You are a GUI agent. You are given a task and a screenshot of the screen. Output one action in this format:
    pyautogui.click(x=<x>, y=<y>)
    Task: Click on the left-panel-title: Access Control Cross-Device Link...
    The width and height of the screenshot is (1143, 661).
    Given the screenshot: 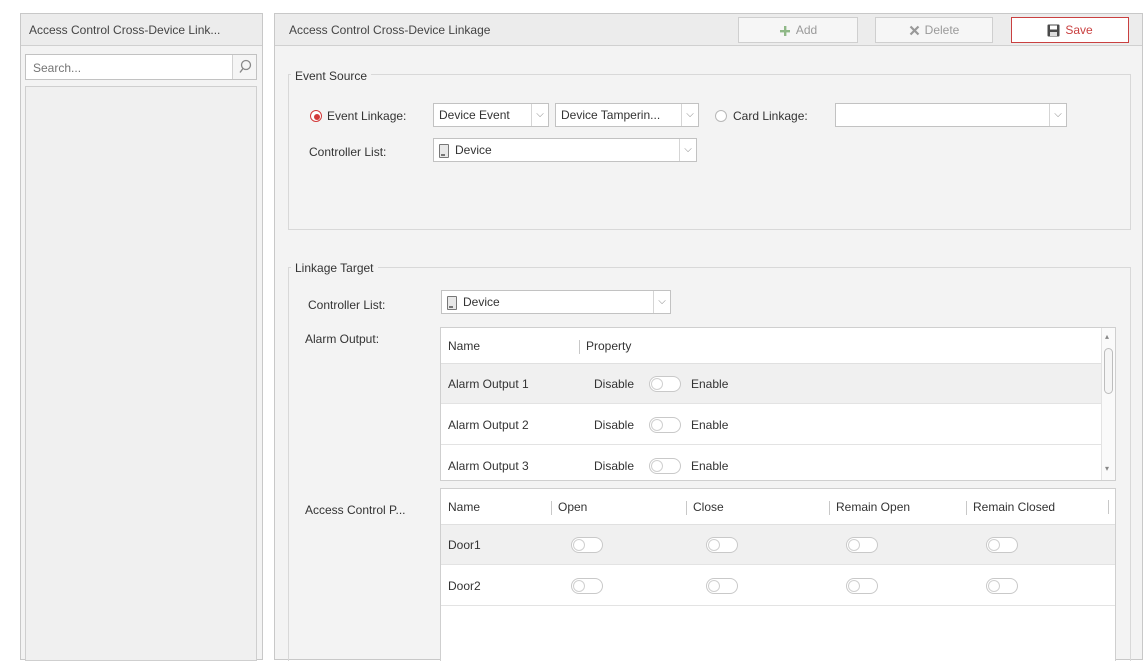 What is the action you would take?
    pyautogui.click(x=141, y=30)
    